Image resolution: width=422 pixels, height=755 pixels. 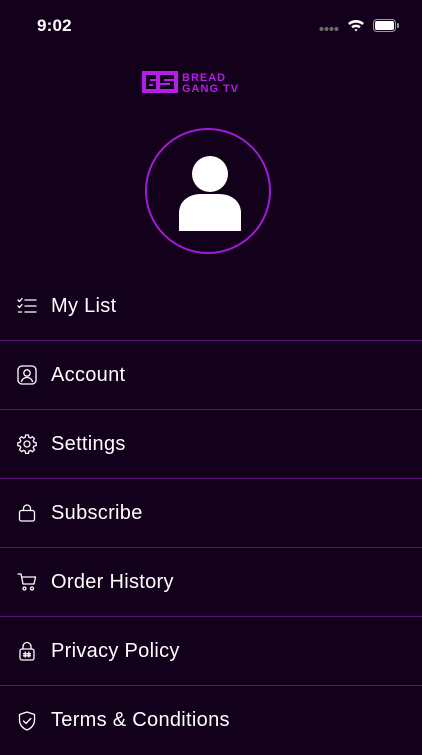 What do you see at coordinates (27, 582) in the screenshot?
I see `cart-icon` at bounding box center [27, 582].